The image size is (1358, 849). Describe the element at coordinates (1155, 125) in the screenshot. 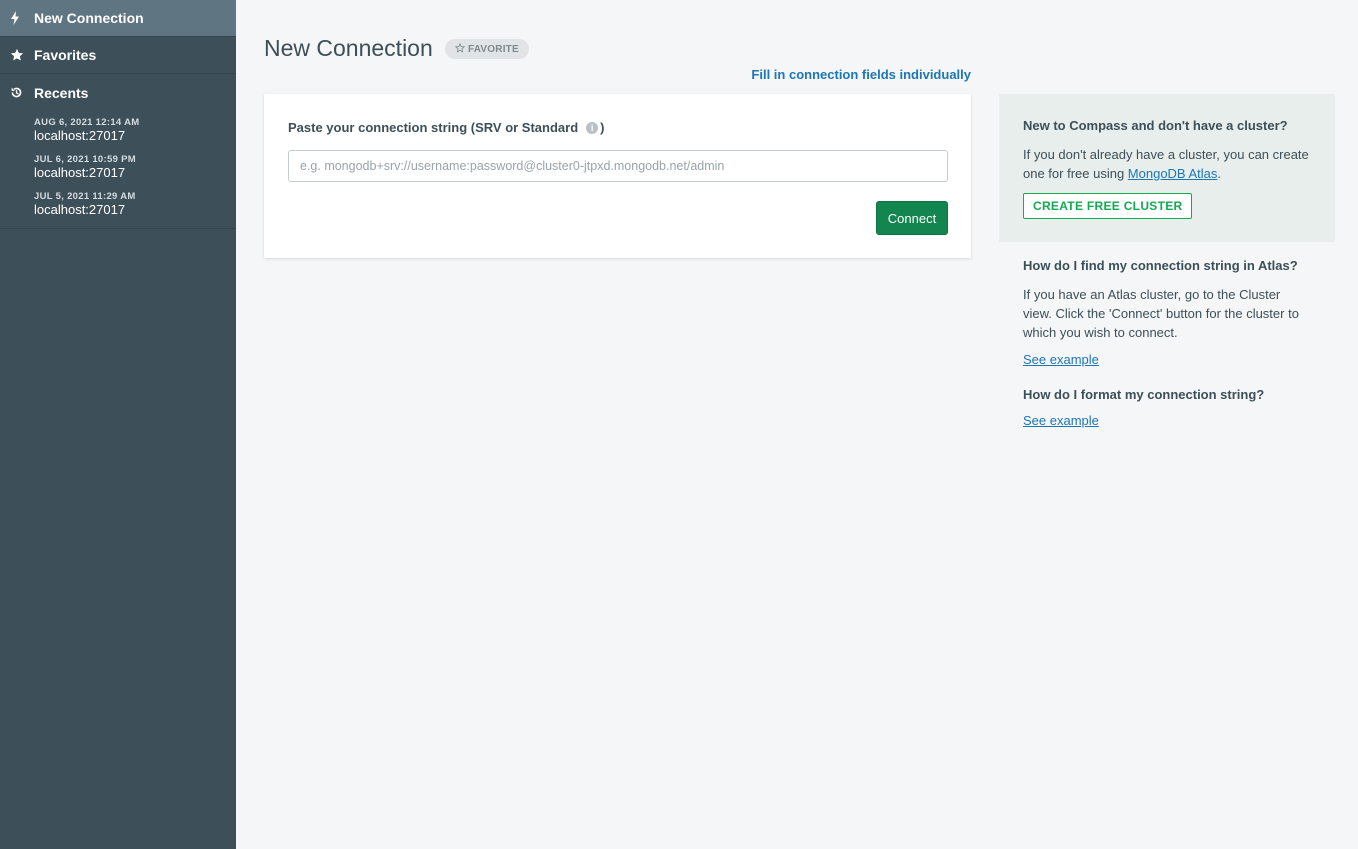

I see `cluster-heading: New to Compass and don't have a cluster?` at that location.